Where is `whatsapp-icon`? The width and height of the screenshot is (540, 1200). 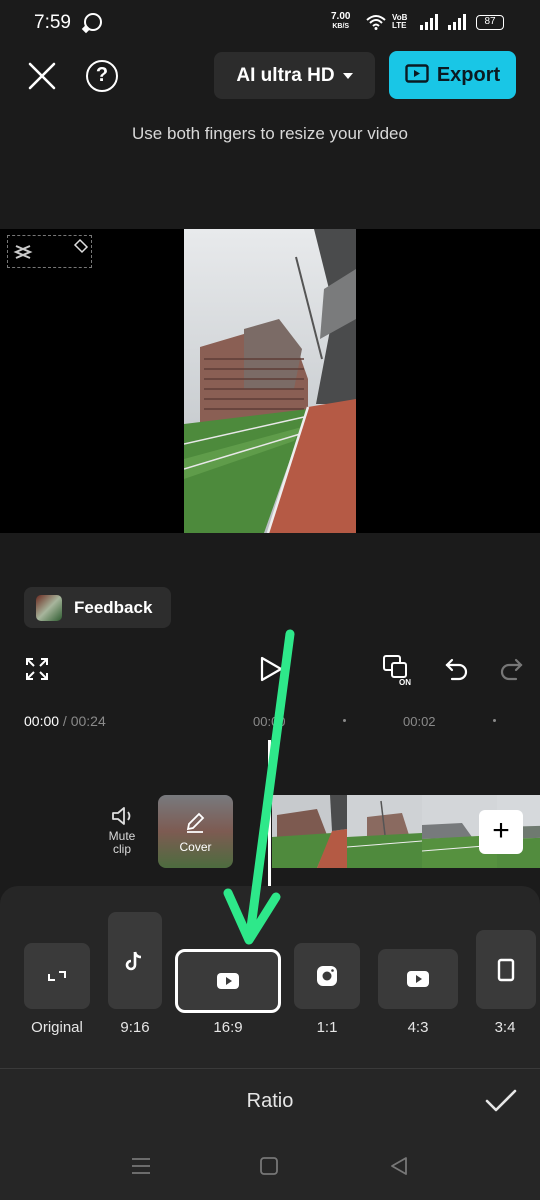
whatsapp-icon is located at coordinates (93, 22).